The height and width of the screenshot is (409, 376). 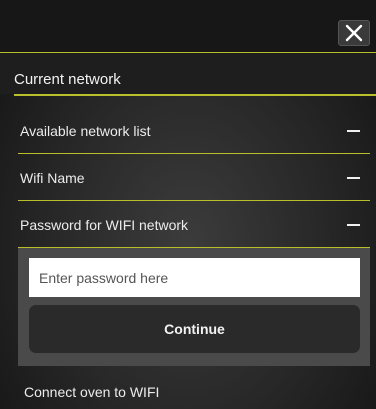 I want to click on password-input, so click(x=194, y=277).